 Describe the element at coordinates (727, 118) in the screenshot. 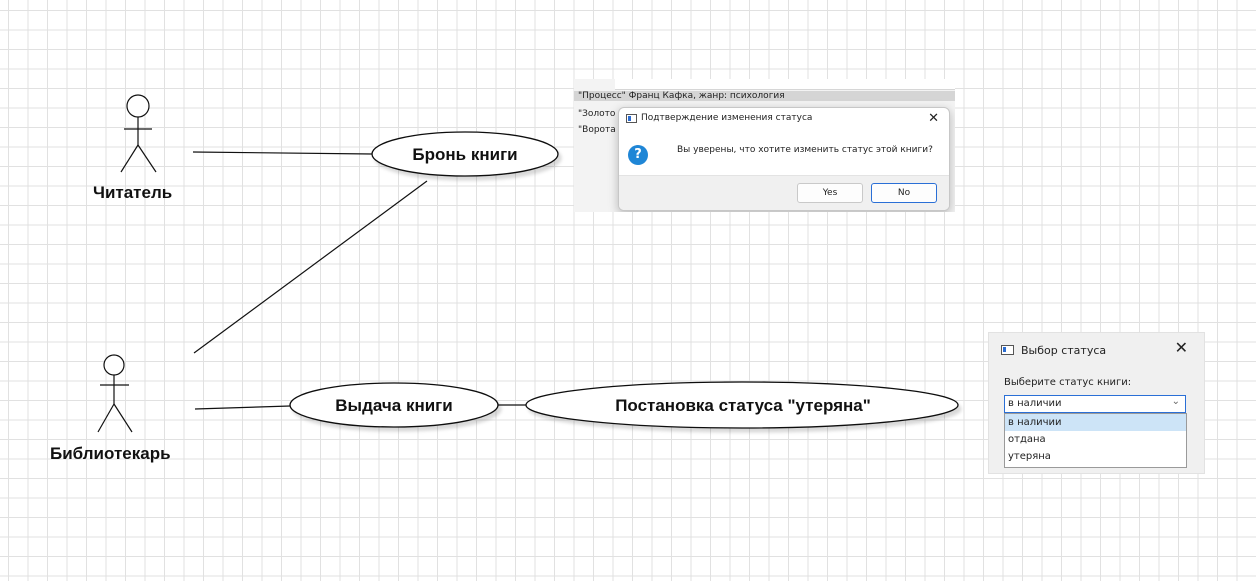

I see `confirm-dialog-title: Подтверждение изменения статуса` at that location.